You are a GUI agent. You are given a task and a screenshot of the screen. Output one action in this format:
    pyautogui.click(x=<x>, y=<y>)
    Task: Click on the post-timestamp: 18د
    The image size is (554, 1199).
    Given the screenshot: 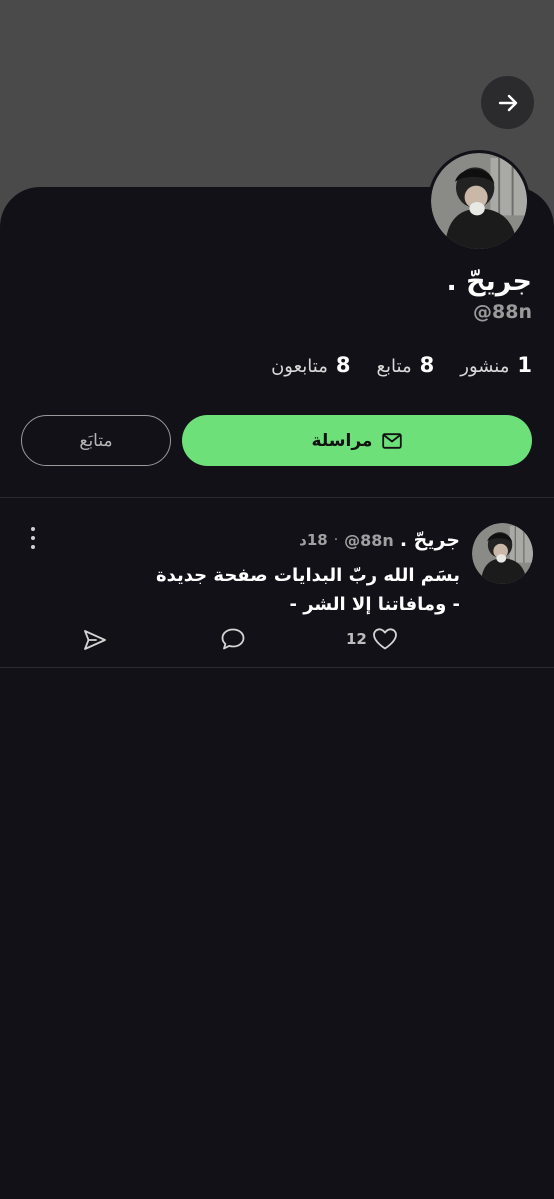 What is the action you would take?
    pyautogui.click(x=313, y=540)
    